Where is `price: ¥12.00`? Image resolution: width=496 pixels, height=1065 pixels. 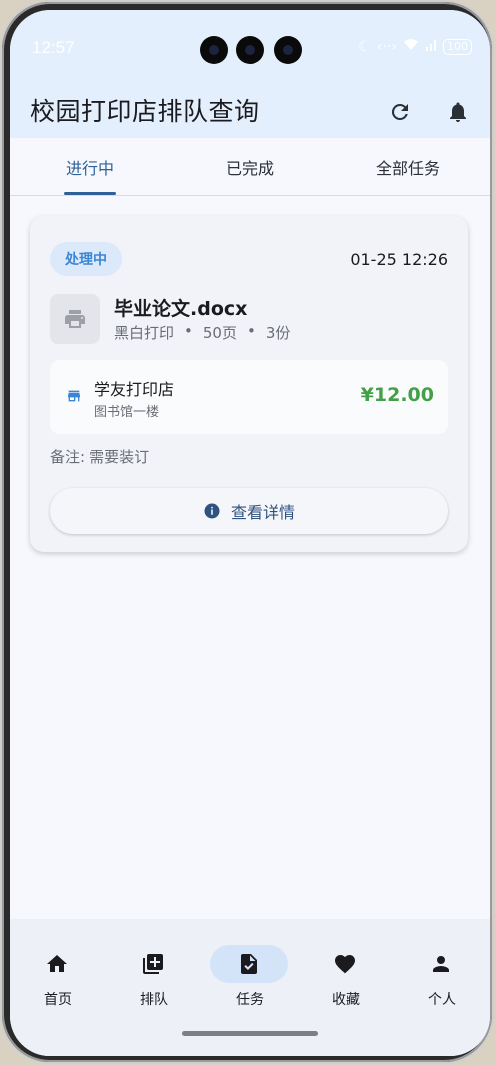
price: ¥12.00 is located at coordinates (397, 395).